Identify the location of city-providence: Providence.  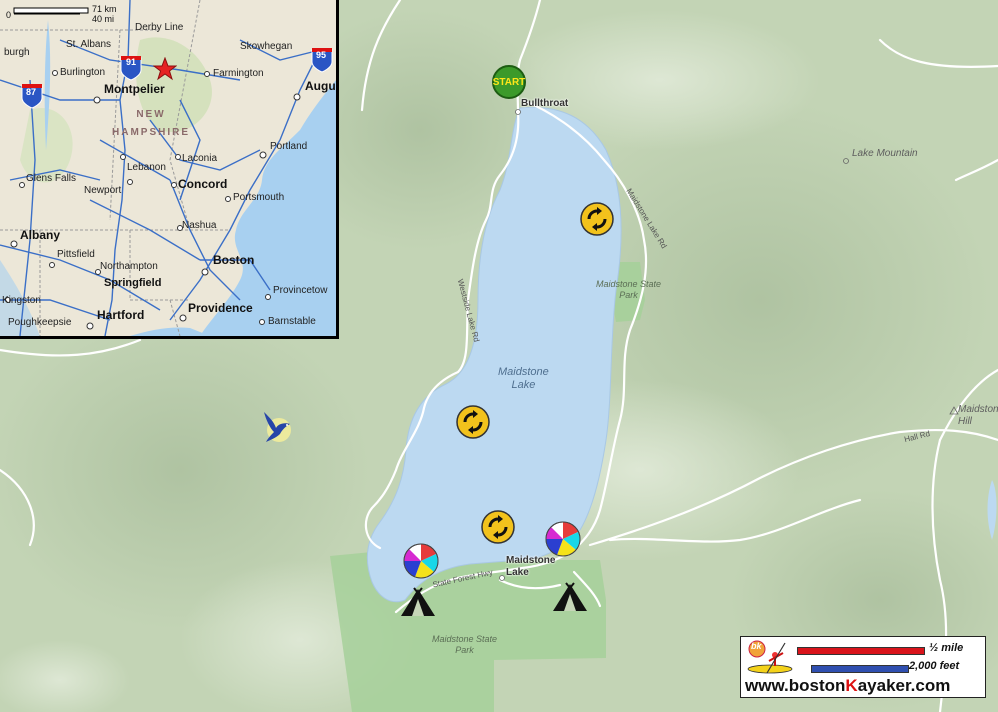
(220, 308).